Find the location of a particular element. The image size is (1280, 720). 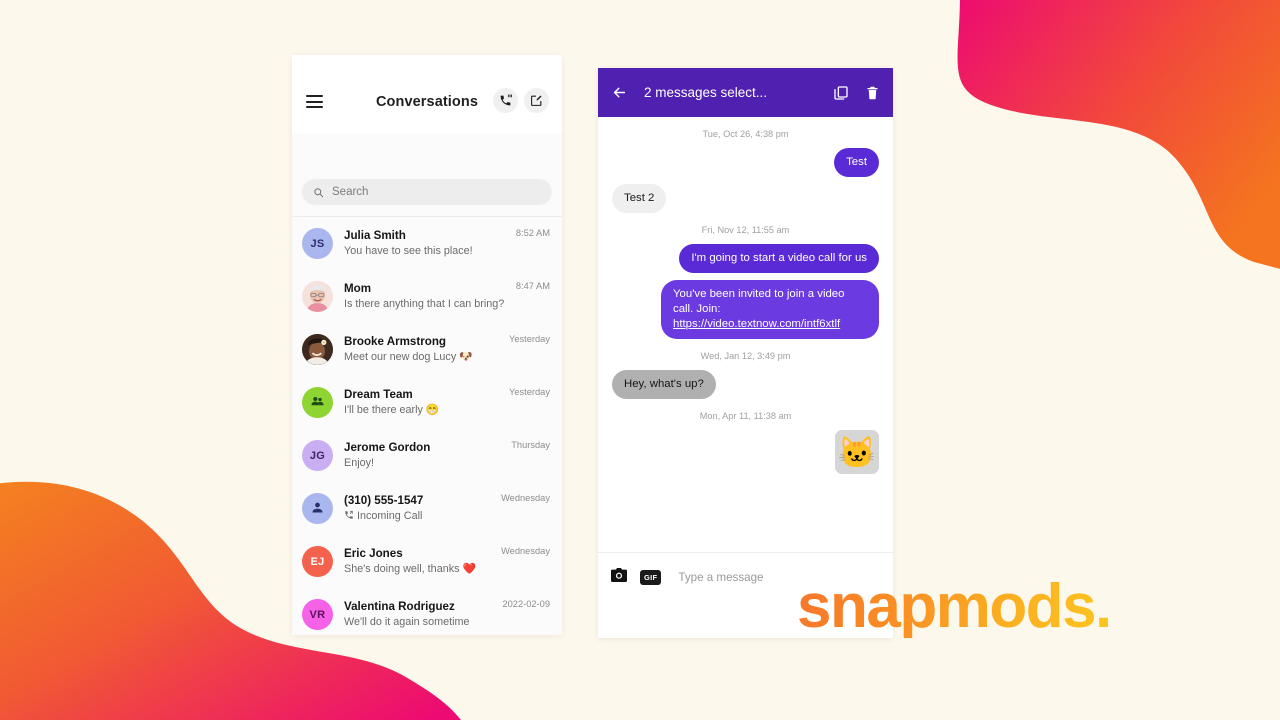

avatar-initials: EJ is located at coordinates (317, 561).